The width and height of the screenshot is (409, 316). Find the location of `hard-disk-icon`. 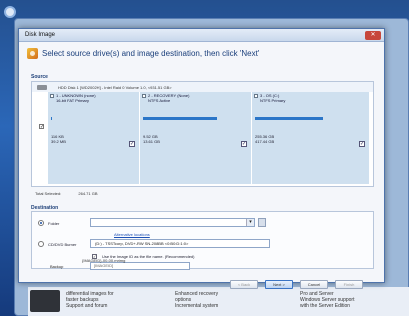

hard-disk-icon is located at coordinates (42, 87).